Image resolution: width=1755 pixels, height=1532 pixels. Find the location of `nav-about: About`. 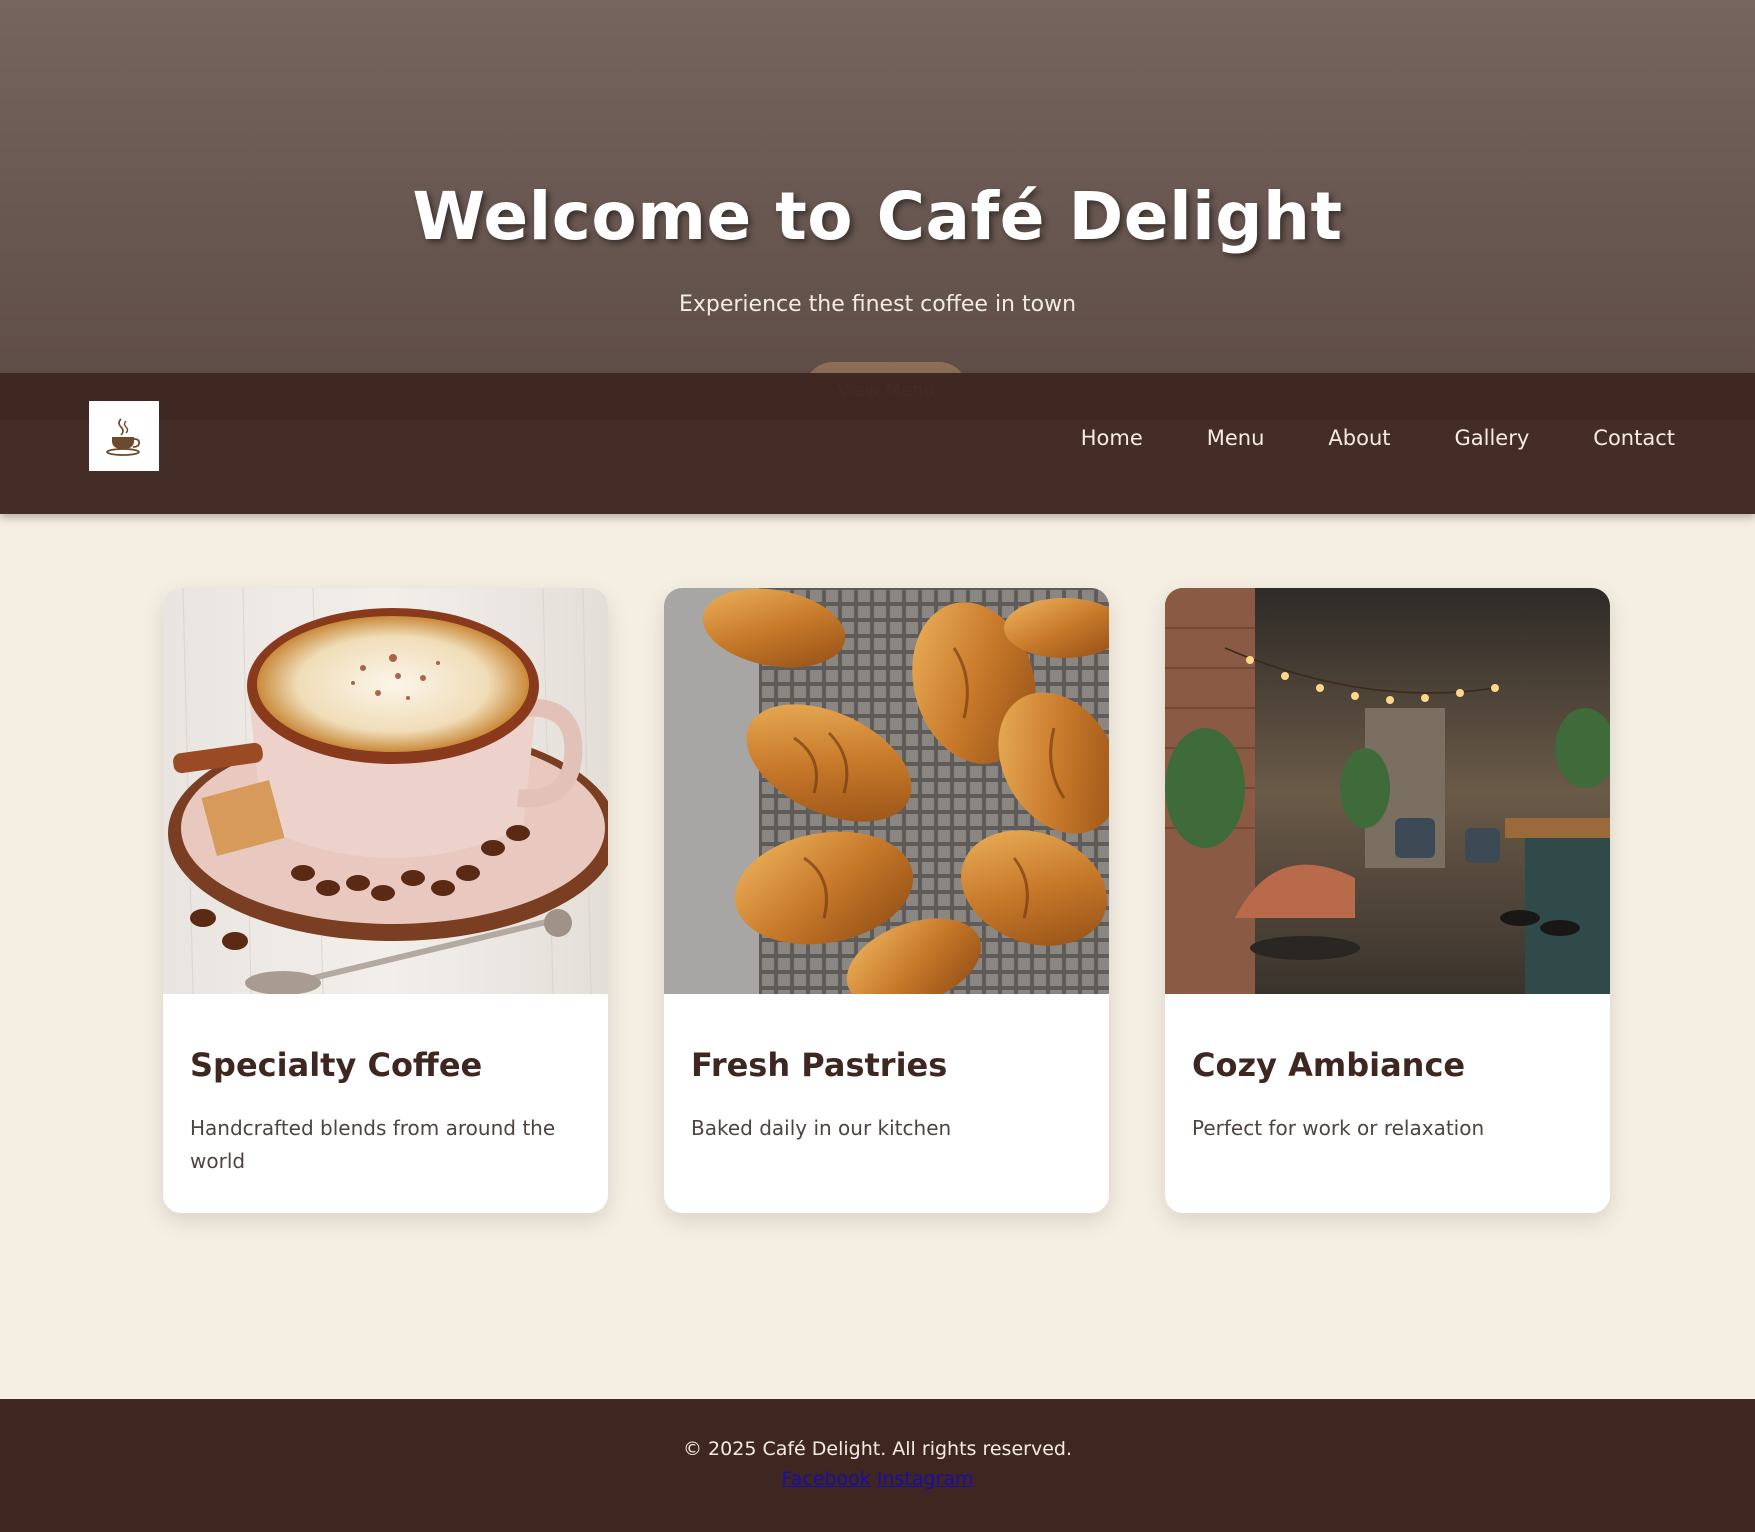

nav-about: About is located at coordinates (1359, 438).